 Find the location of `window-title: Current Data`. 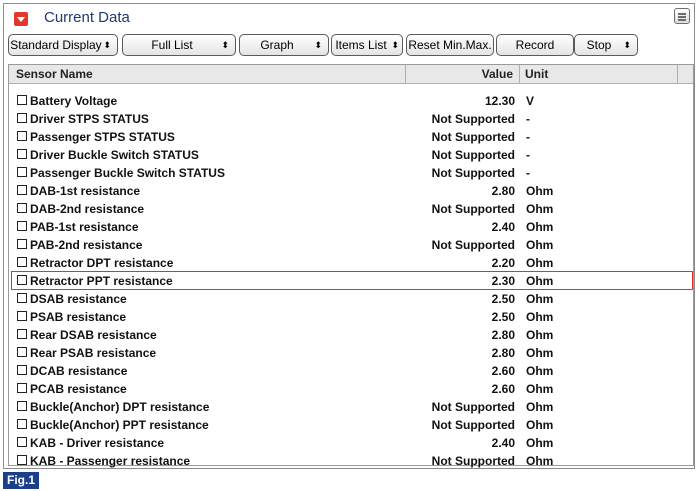

window-title: Current Data is located at coordinates (87, 17).